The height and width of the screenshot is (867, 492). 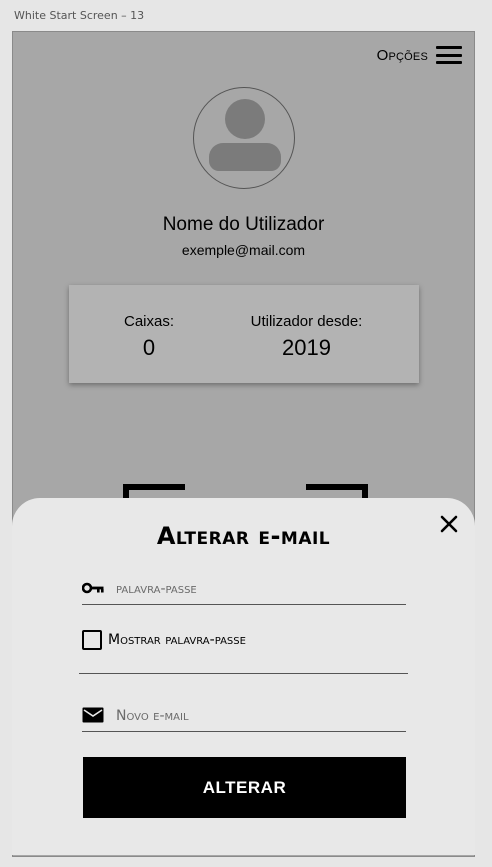 I want to click on password-field, so click(x=244, y=589).